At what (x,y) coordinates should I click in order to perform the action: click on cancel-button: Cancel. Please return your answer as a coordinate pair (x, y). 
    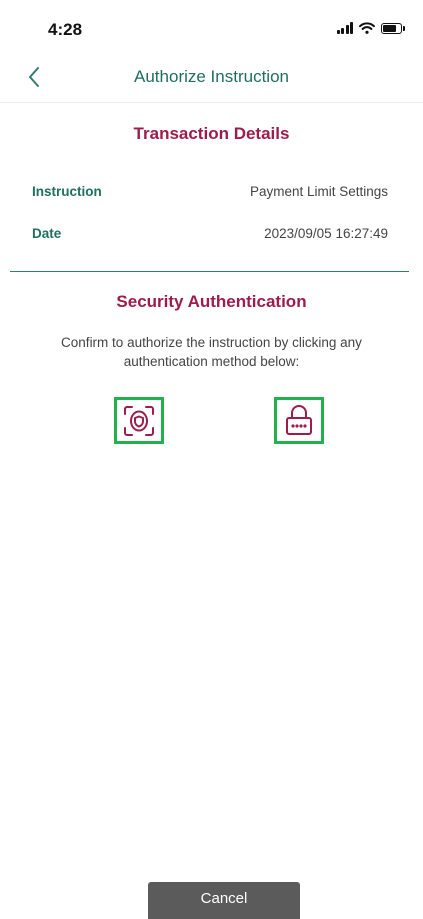
    Looking at the image, I should click on (224, 900).